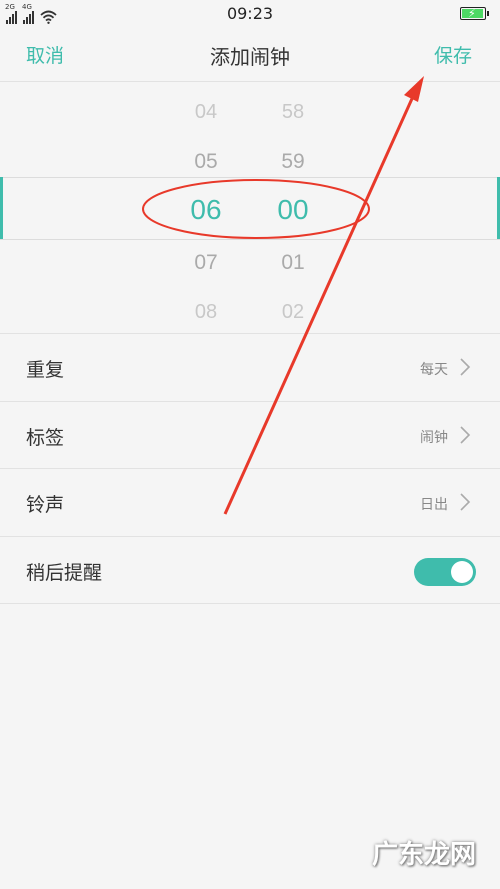  I want to click on tag-row: 标签 闹钟, so click(250, 435).